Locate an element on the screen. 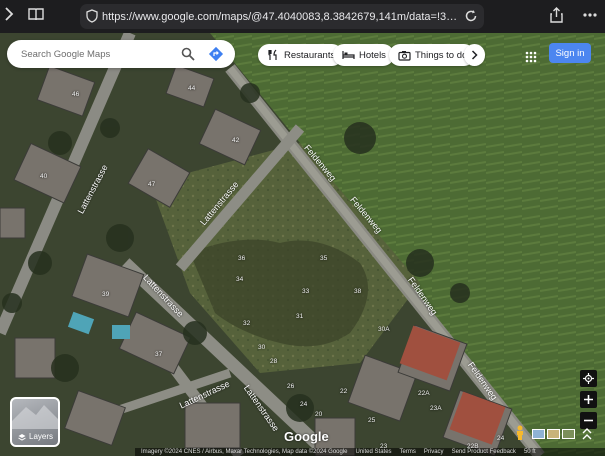  browser-left-controls is located at coordinates (24, 14).